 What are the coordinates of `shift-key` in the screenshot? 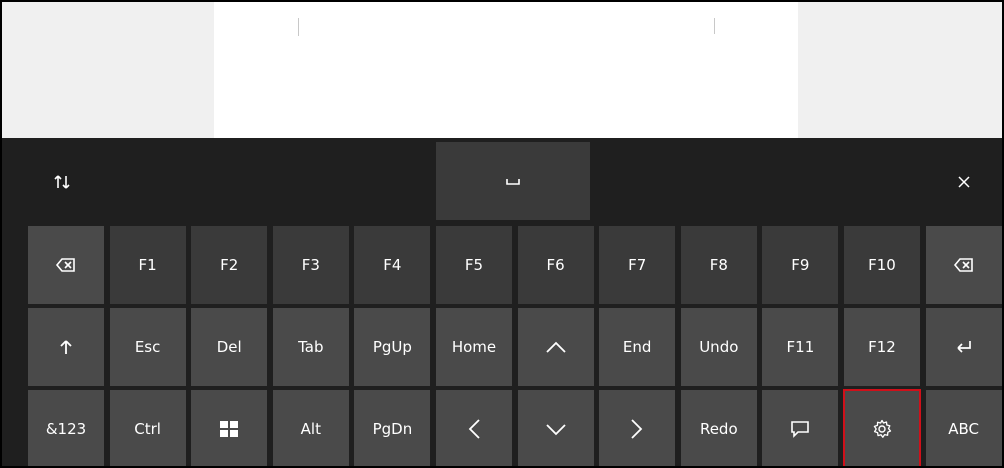 It's located at (66, 347).